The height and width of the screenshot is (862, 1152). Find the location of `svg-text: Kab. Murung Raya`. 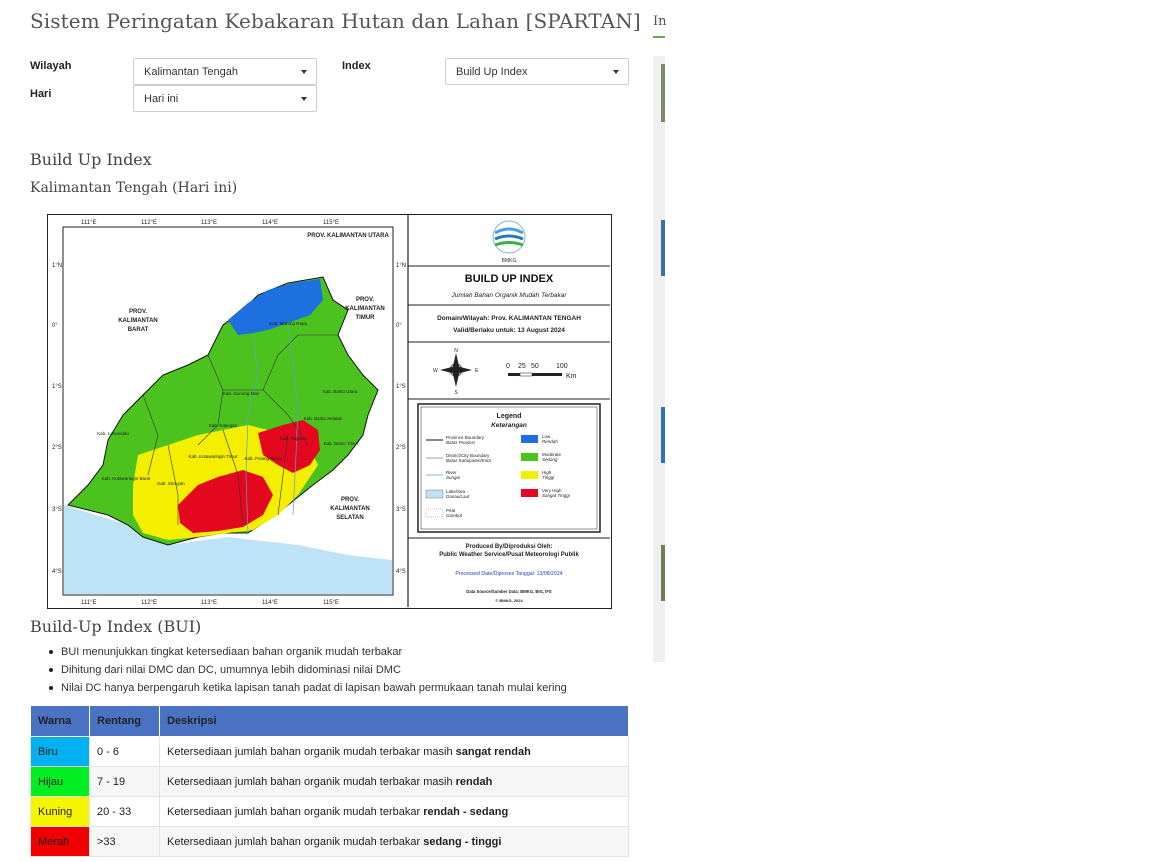

svg-text: Kab. Murung Raya is located at coordinates (288, 323).